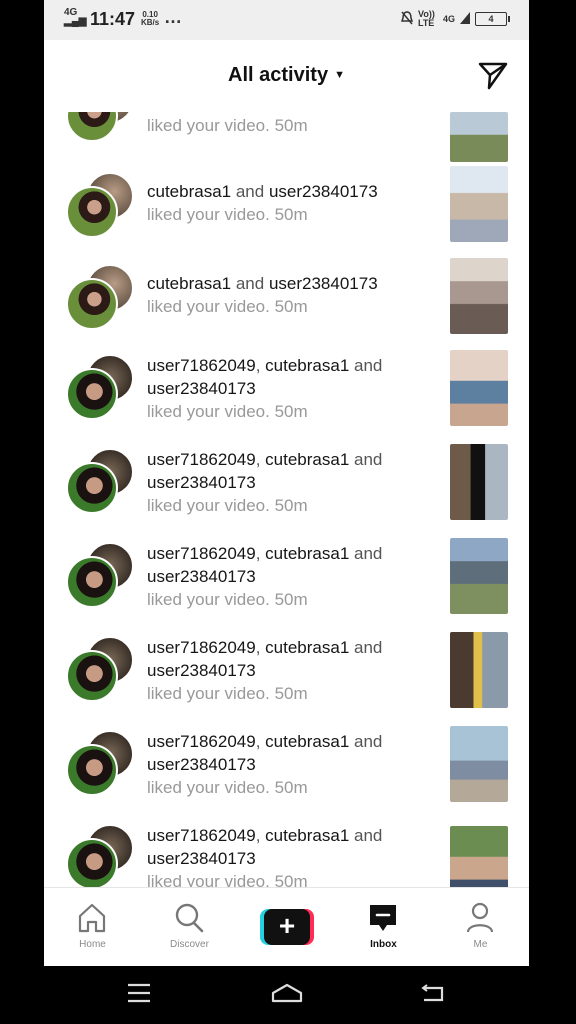 The height and width of the screenshot is (1024, 576). I want to click on bottom-nav: Home Discover + Inbox Me, so click(286, 926).